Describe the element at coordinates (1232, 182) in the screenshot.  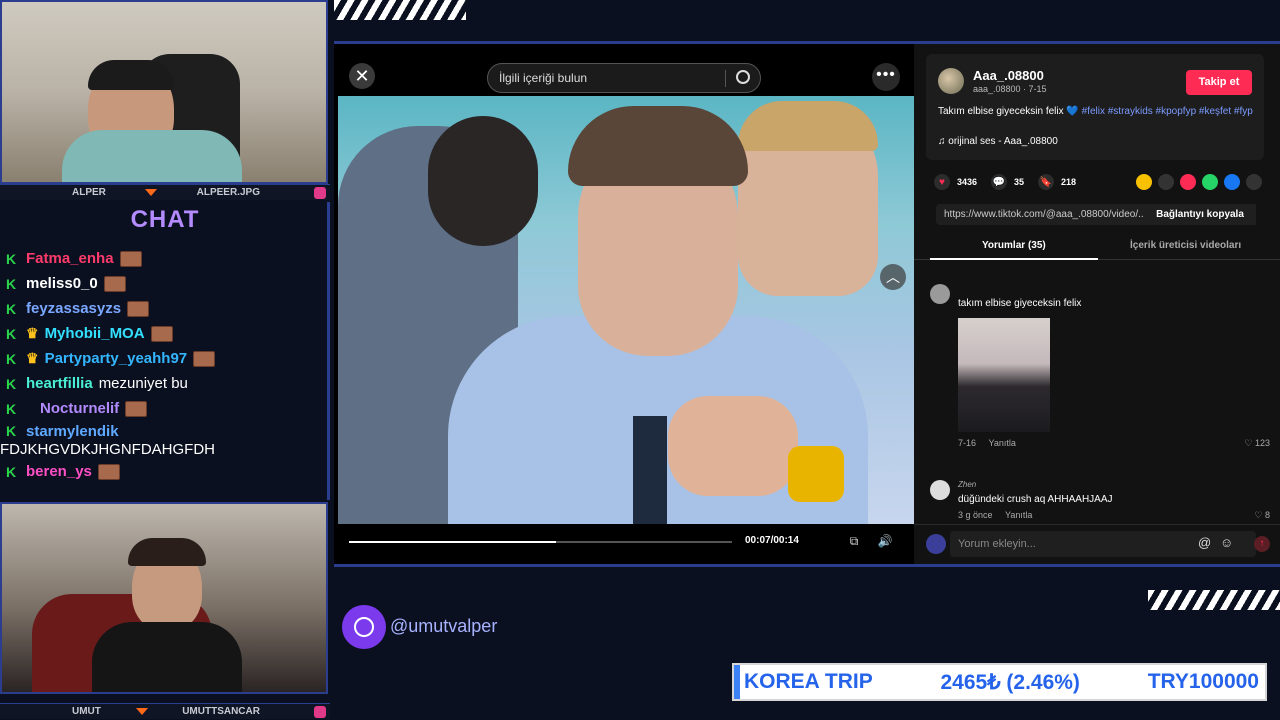
I see `facebook-icon` at that location.